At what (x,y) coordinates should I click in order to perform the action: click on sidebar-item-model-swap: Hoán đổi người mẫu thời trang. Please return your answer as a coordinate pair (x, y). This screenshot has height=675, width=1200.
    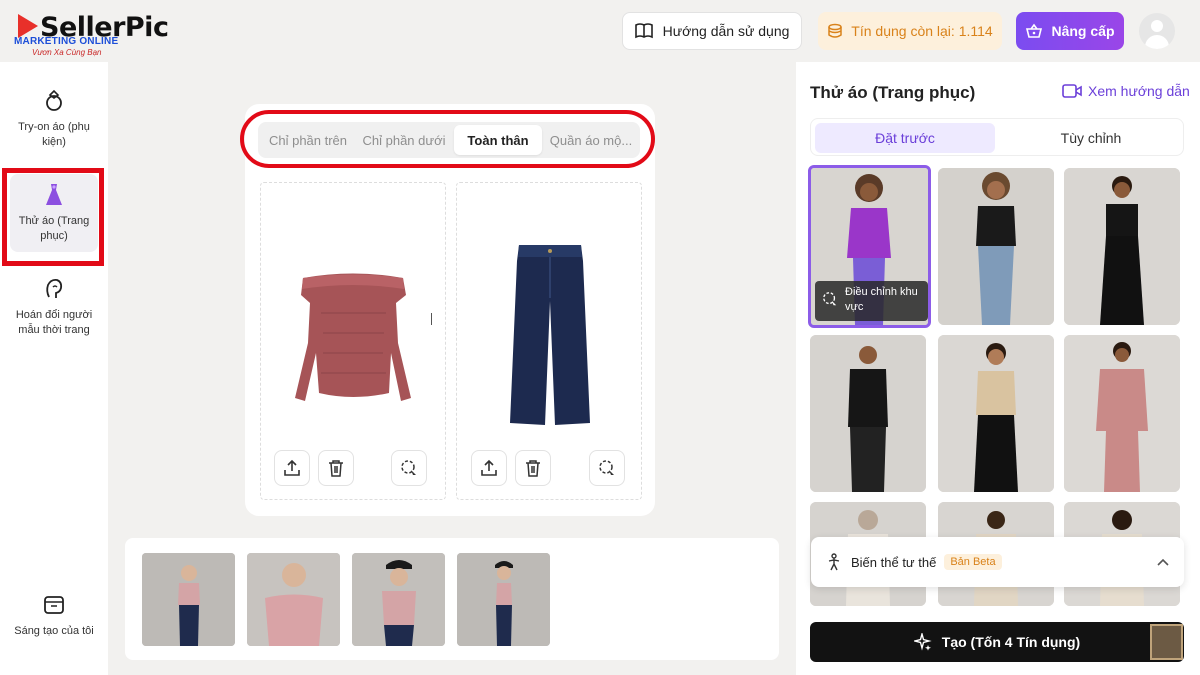
    Looking at the image, I should click on (54, 307).